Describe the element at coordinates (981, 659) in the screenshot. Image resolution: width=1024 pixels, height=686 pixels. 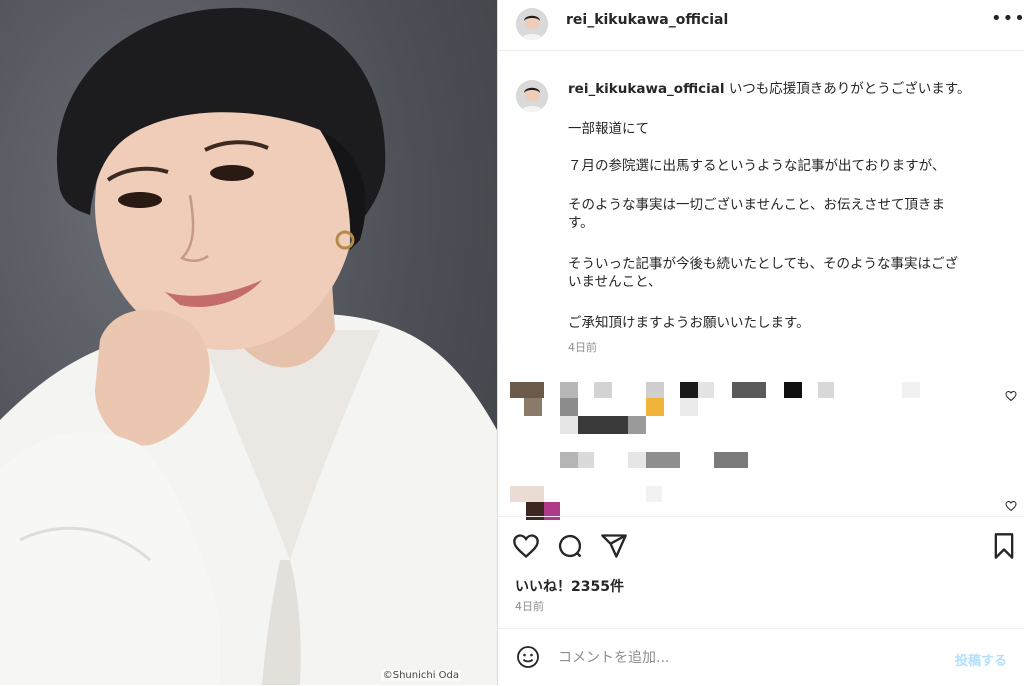
I see `post-comment-button: 投稿する` at that location.